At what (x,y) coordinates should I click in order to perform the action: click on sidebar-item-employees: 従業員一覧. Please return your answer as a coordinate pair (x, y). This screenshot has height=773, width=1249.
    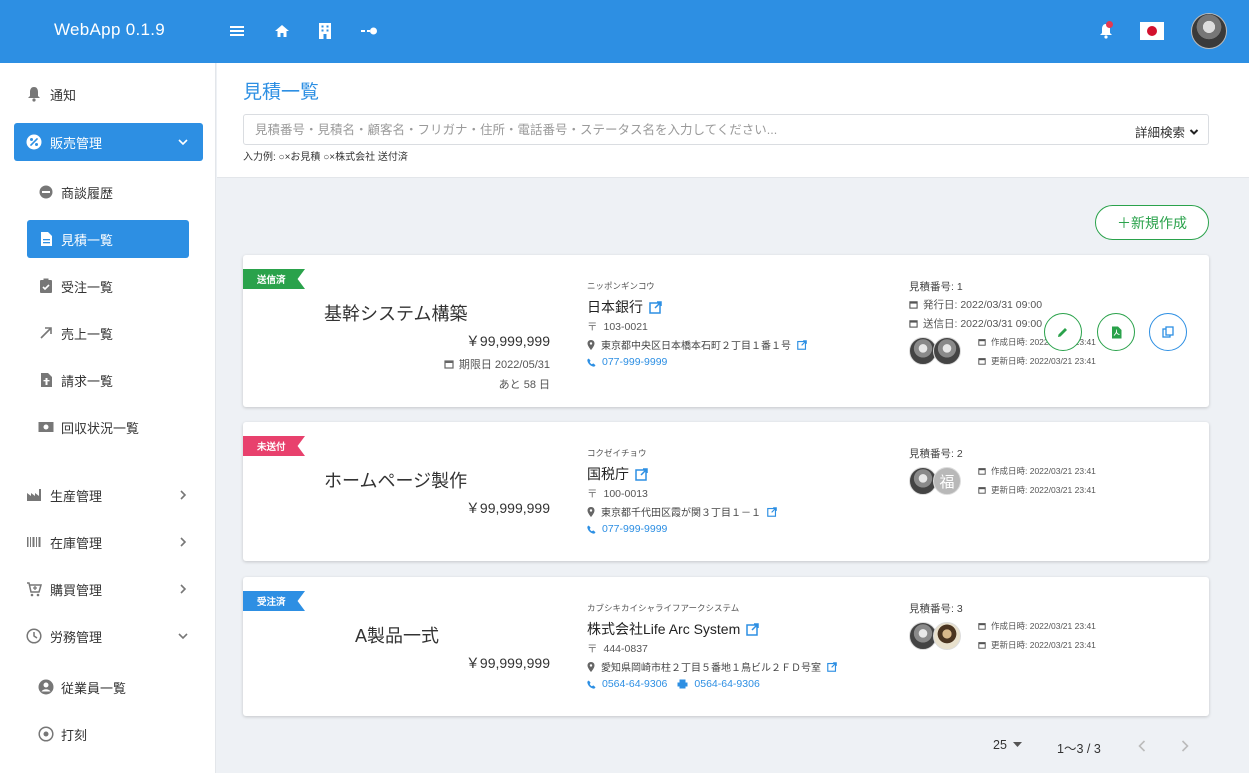
    Looking at the image, I should click on (108, 687).